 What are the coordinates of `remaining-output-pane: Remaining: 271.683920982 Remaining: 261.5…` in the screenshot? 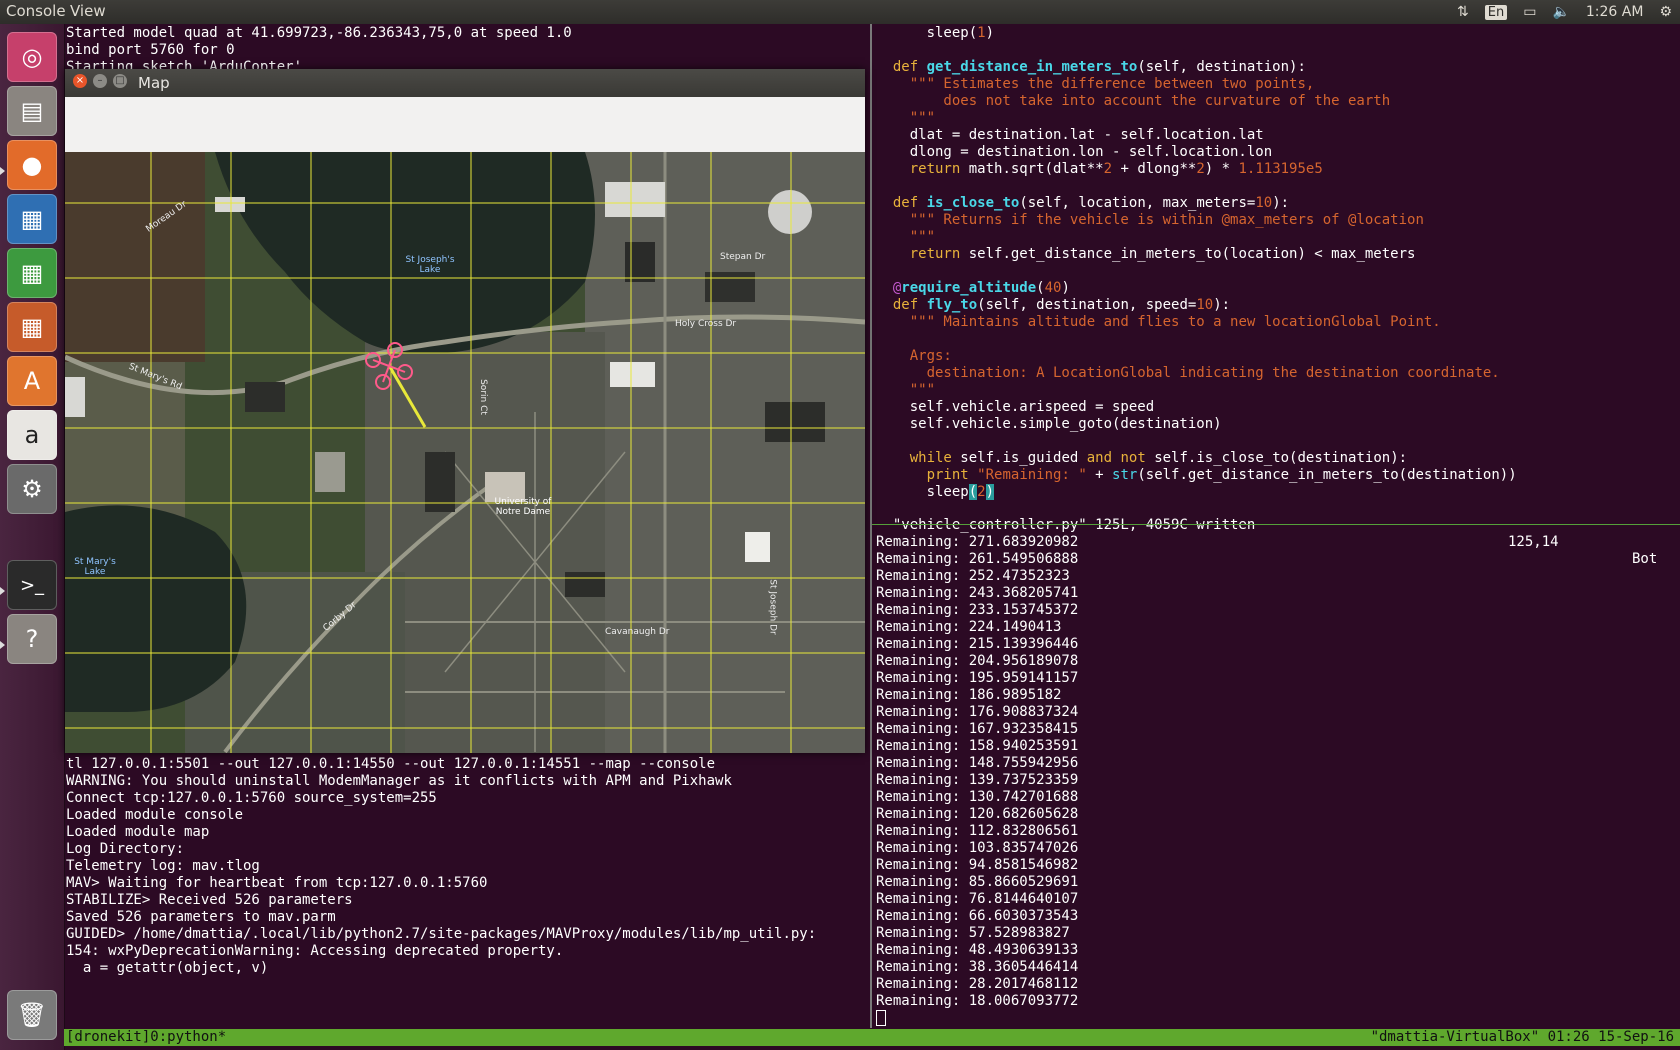 It's located at (977, 772).